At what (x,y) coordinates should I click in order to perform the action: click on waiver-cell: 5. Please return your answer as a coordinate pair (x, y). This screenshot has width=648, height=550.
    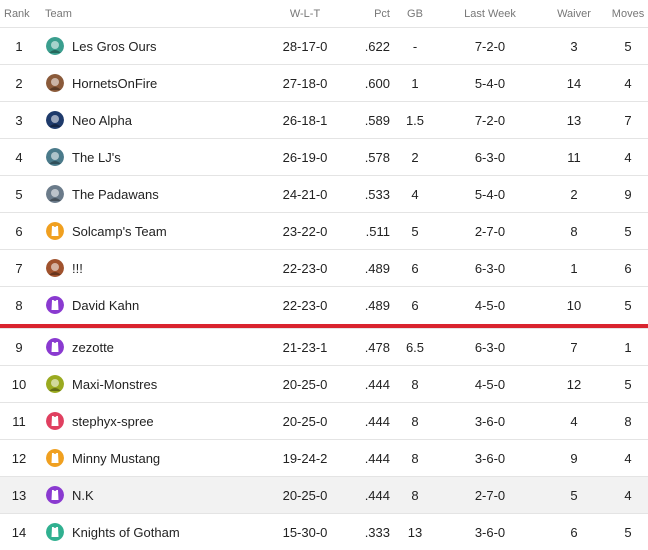
    Looking at the image, I should click on (574, 495).